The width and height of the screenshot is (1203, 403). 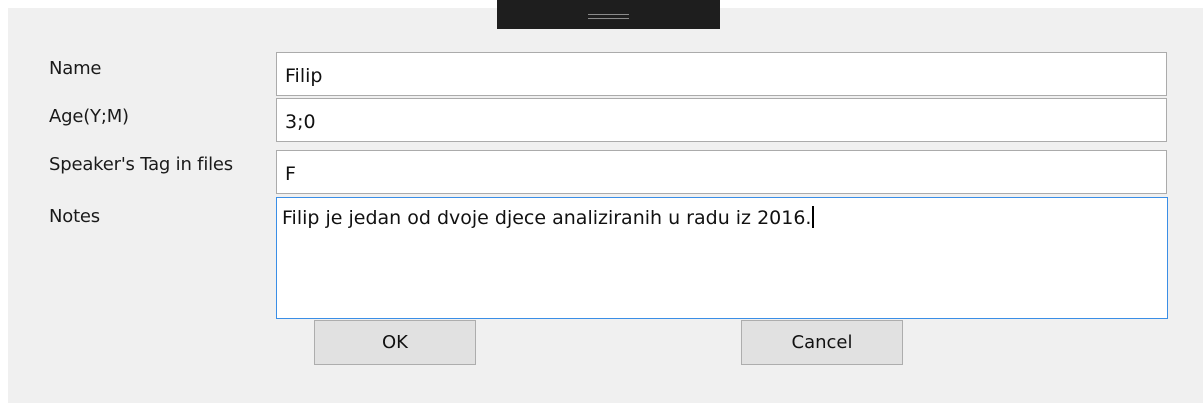 What do you see at coordinates (290, 174) in the screenshot?
I see `speaker-tag-value: F` at bounding box center [290, 174].